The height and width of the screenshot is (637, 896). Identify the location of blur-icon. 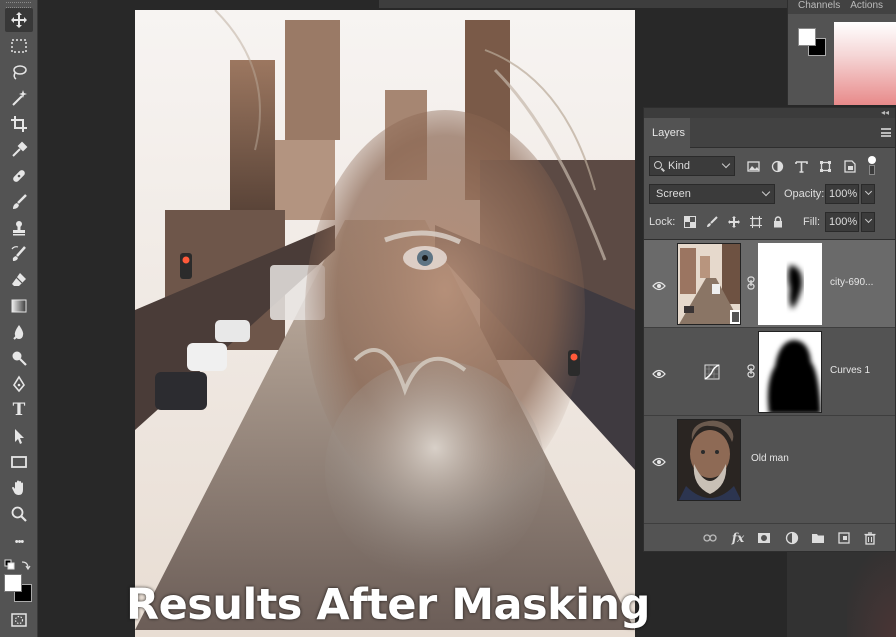
(19, 332).